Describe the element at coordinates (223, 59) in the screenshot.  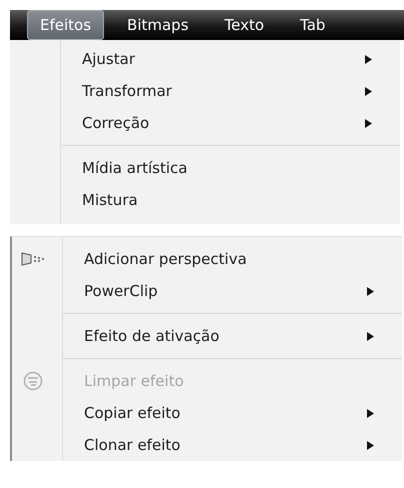
I see `menu-item: Ajustar` at that location.